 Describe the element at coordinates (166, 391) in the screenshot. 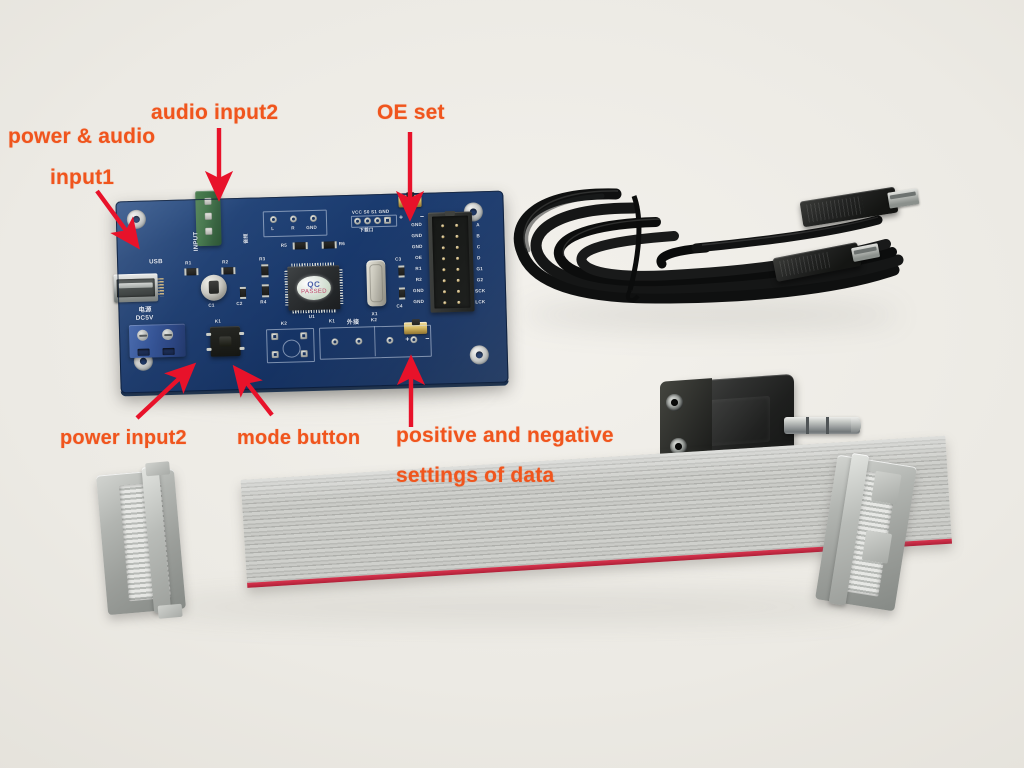

I see `arrow-power-input2` at that location.